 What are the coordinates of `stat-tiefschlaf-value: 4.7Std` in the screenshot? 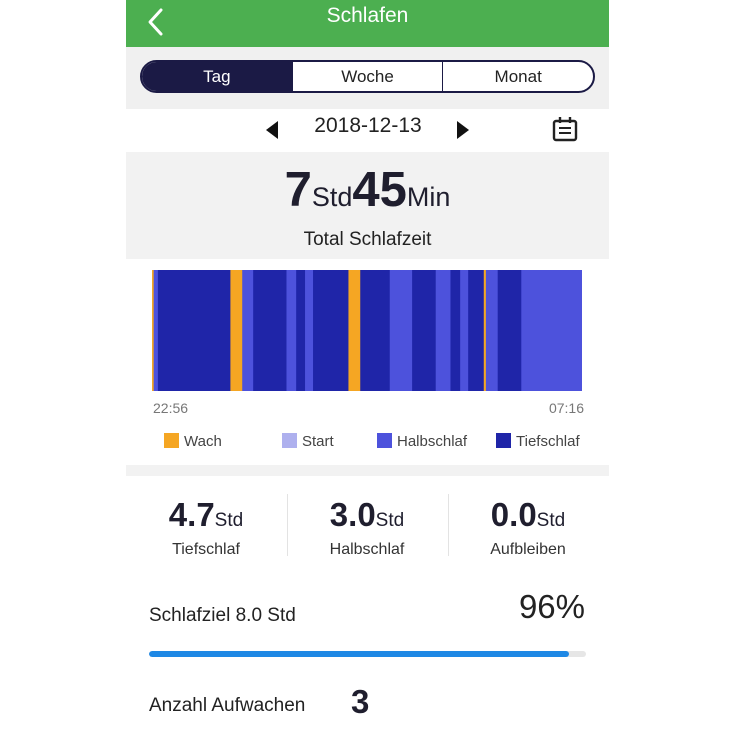 It's located at (206, 515).